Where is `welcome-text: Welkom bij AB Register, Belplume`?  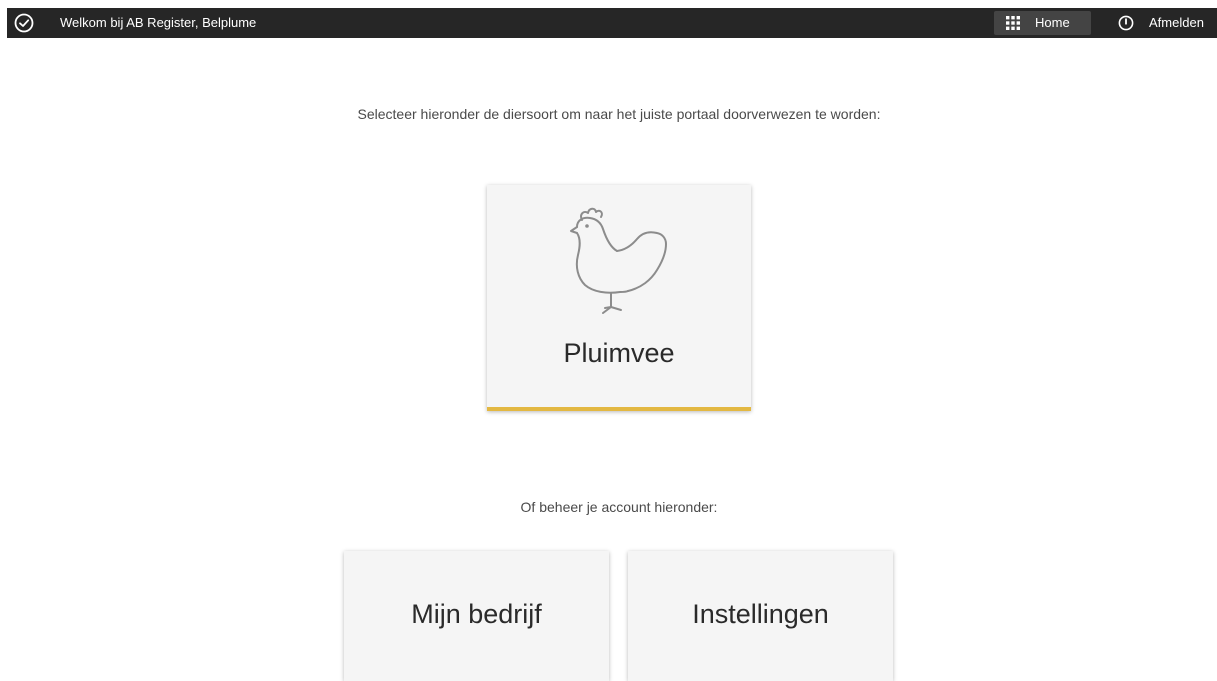 welcome-text: Welkom bij AB Register, Belplume is located at coordinates (158, 22).